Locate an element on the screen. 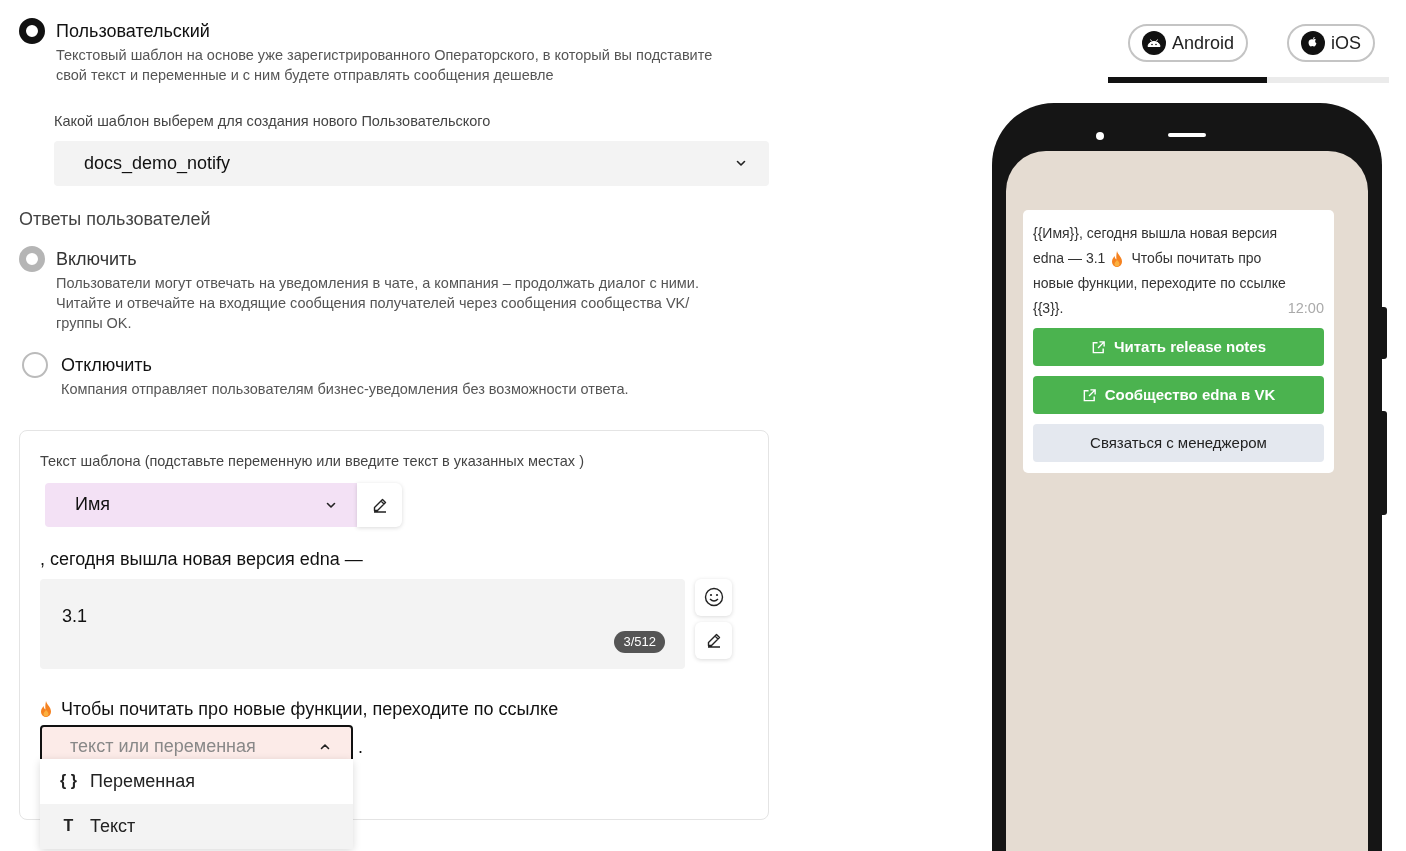  menu-item: { } Переменная is located at coordinates (196, 781).